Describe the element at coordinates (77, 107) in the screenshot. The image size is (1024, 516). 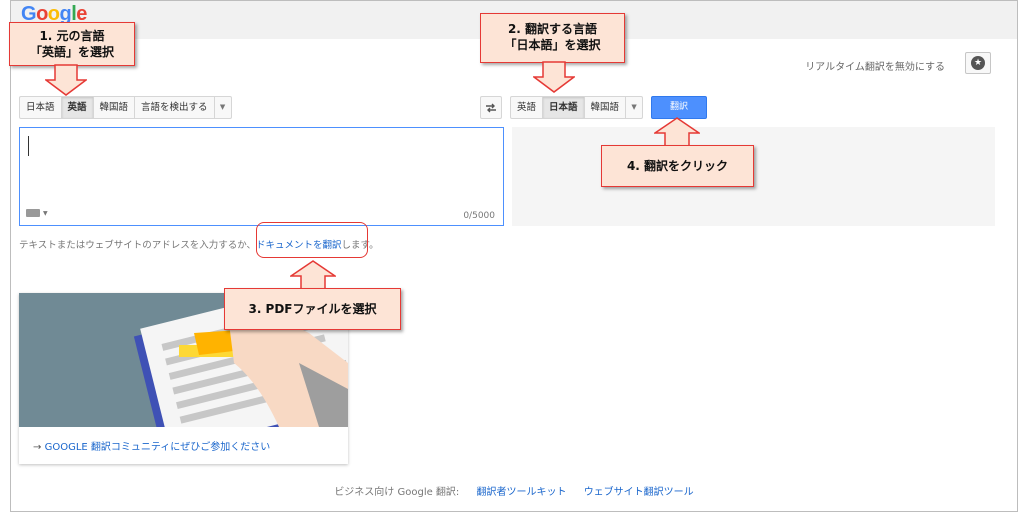
I see `source-lang-english: 英語` at that location.